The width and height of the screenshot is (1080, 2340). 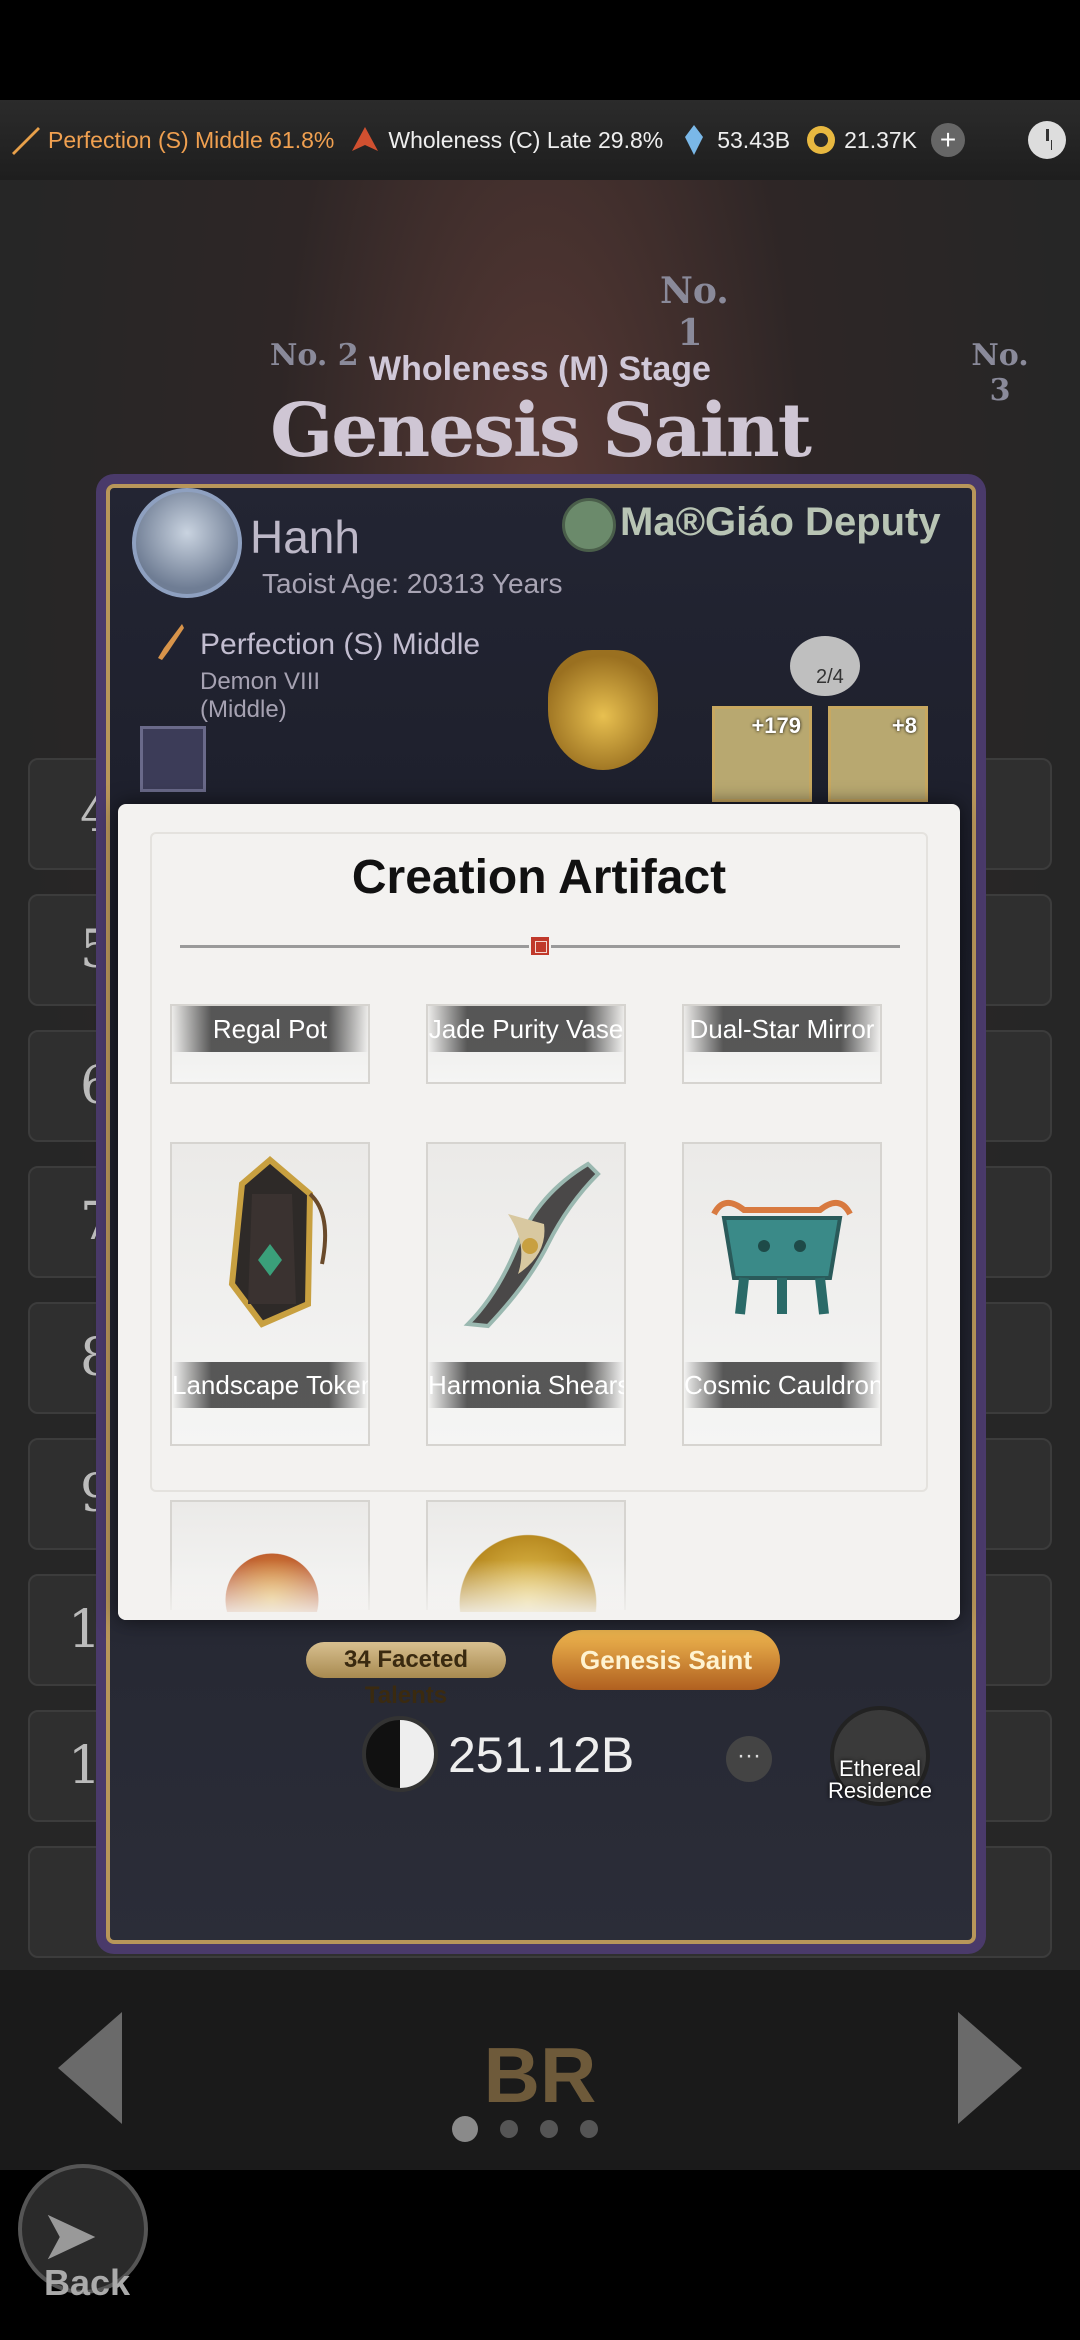 I want to click on back-label: Back, so click(x=87, y=2282).